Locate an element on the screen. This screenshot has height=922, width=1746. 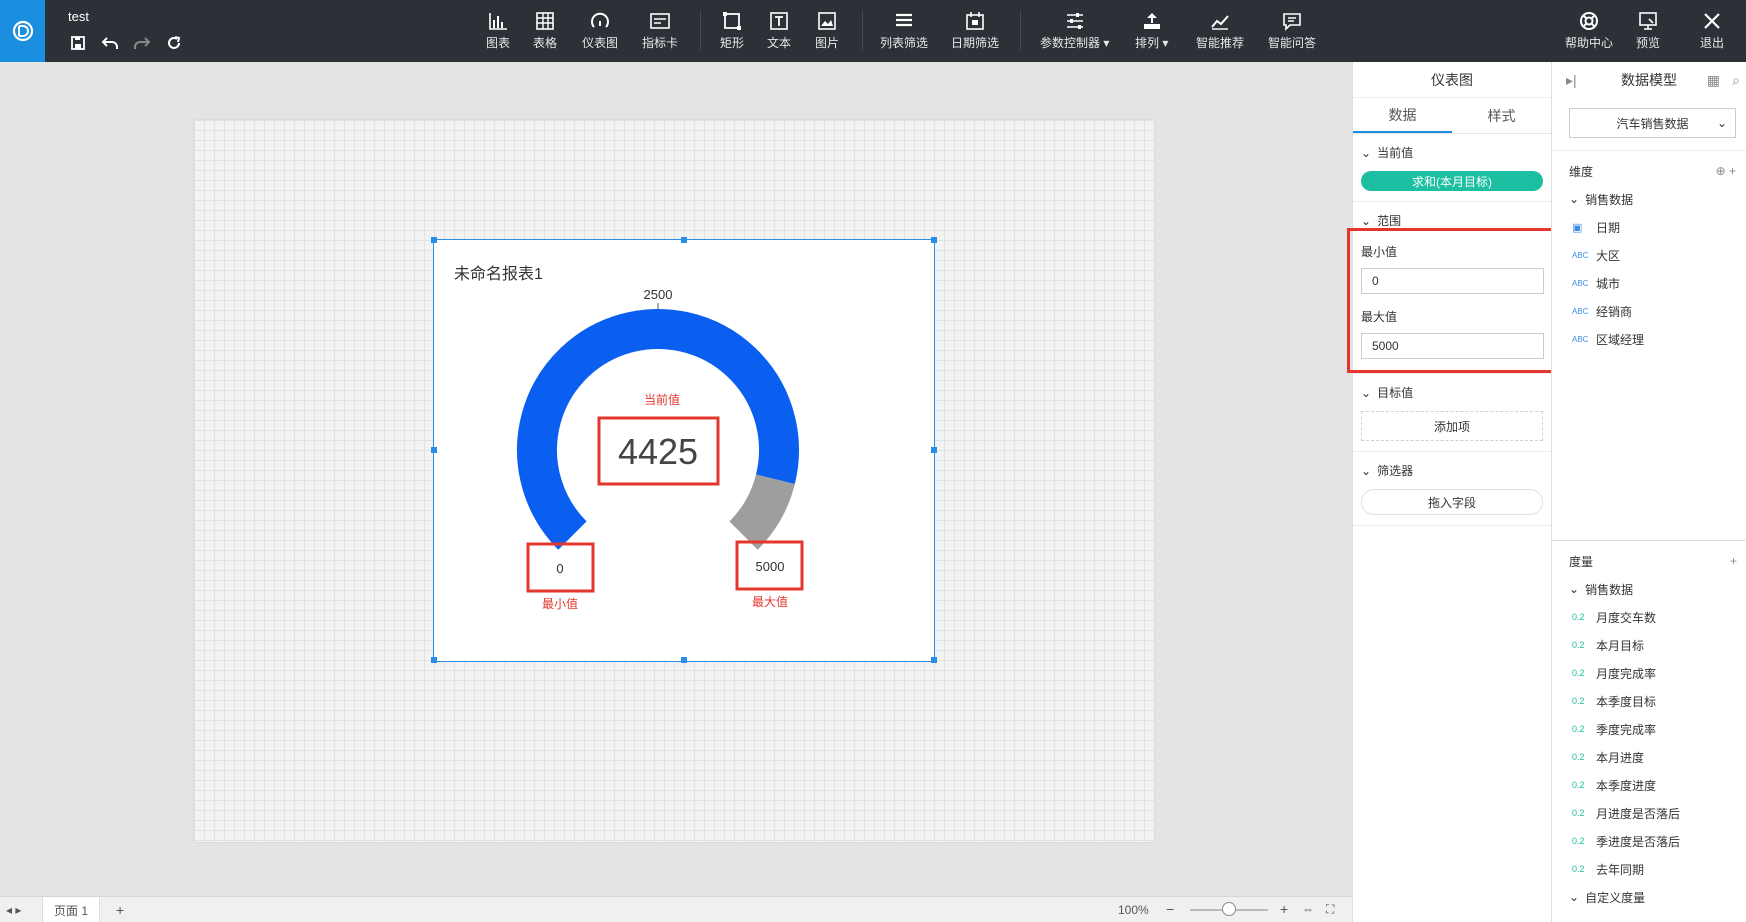
gauge-value: 4425 is located at coordinates (658, 451).